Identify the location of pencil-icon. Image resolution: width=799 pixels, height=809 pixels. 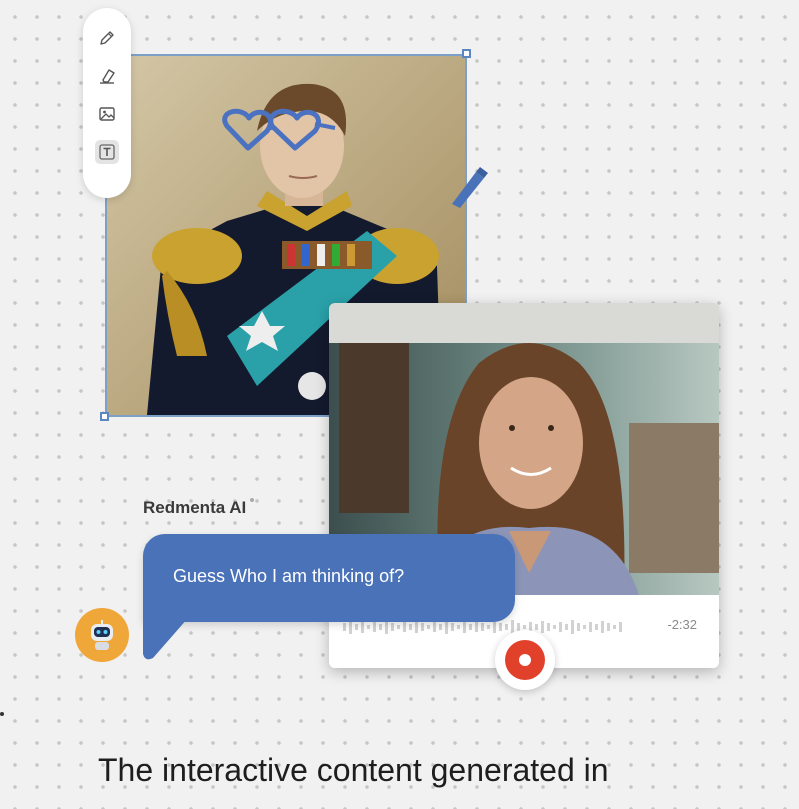
(107, 38).